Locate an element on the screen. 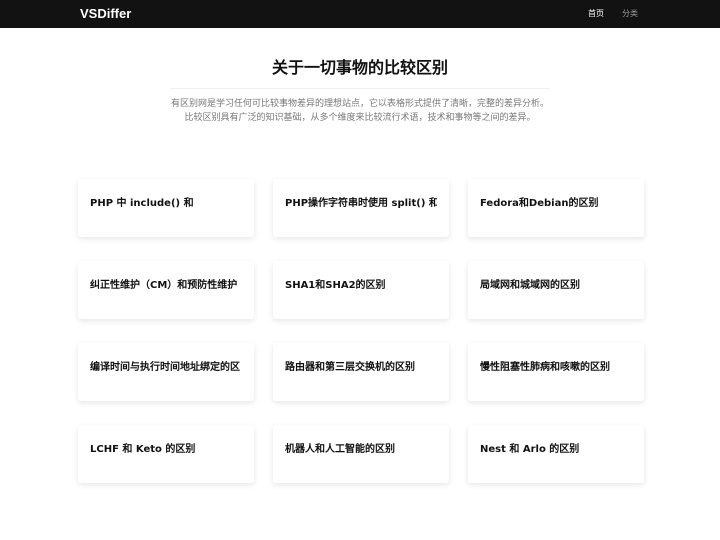  article-card: 局域网和城域网的区别 is located at coordinates (556, 290).